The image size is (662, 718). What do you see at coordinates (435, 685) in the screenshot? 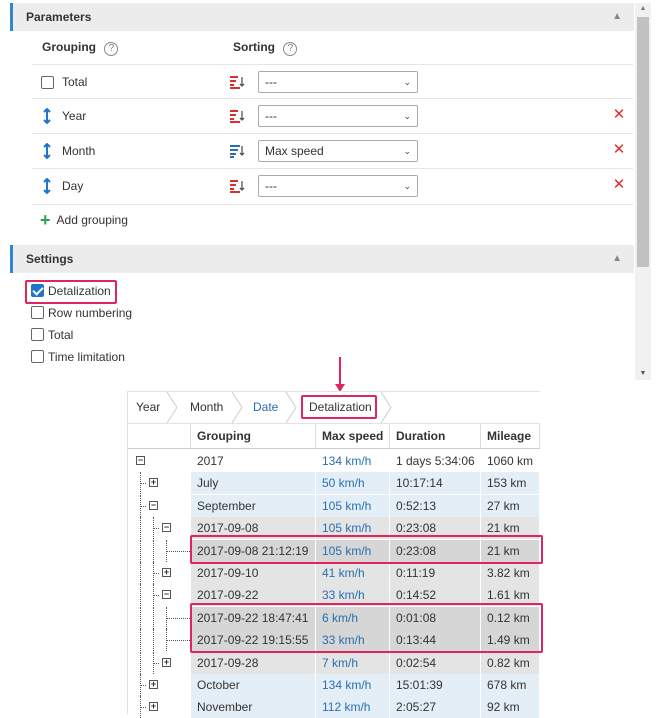
I see `duration-cell: 15:01:39` at bounding box center [435, 685].